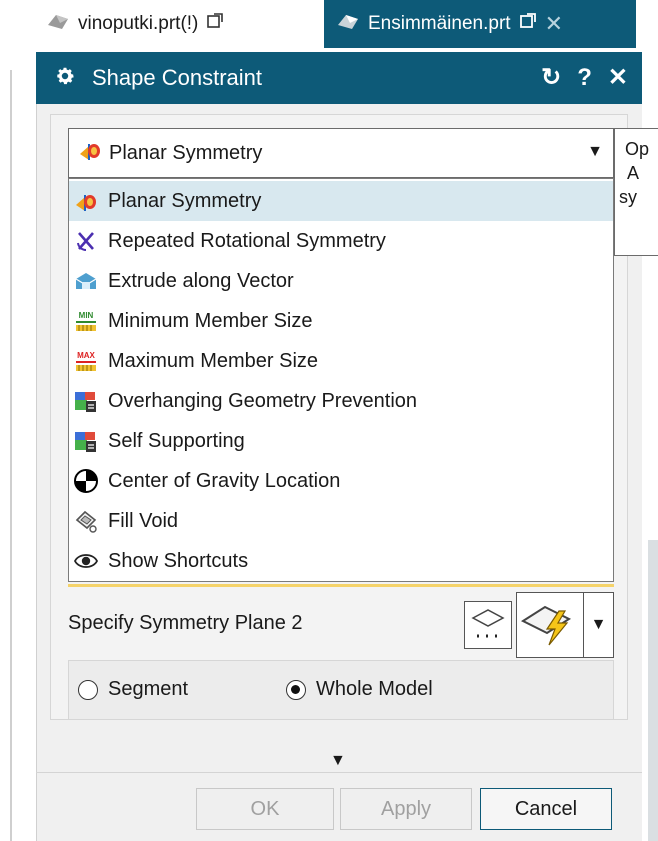 Image resolution: width=658 pixels, height=841 pixels. I want to click on inferred-plane-button, so click(550, 625).